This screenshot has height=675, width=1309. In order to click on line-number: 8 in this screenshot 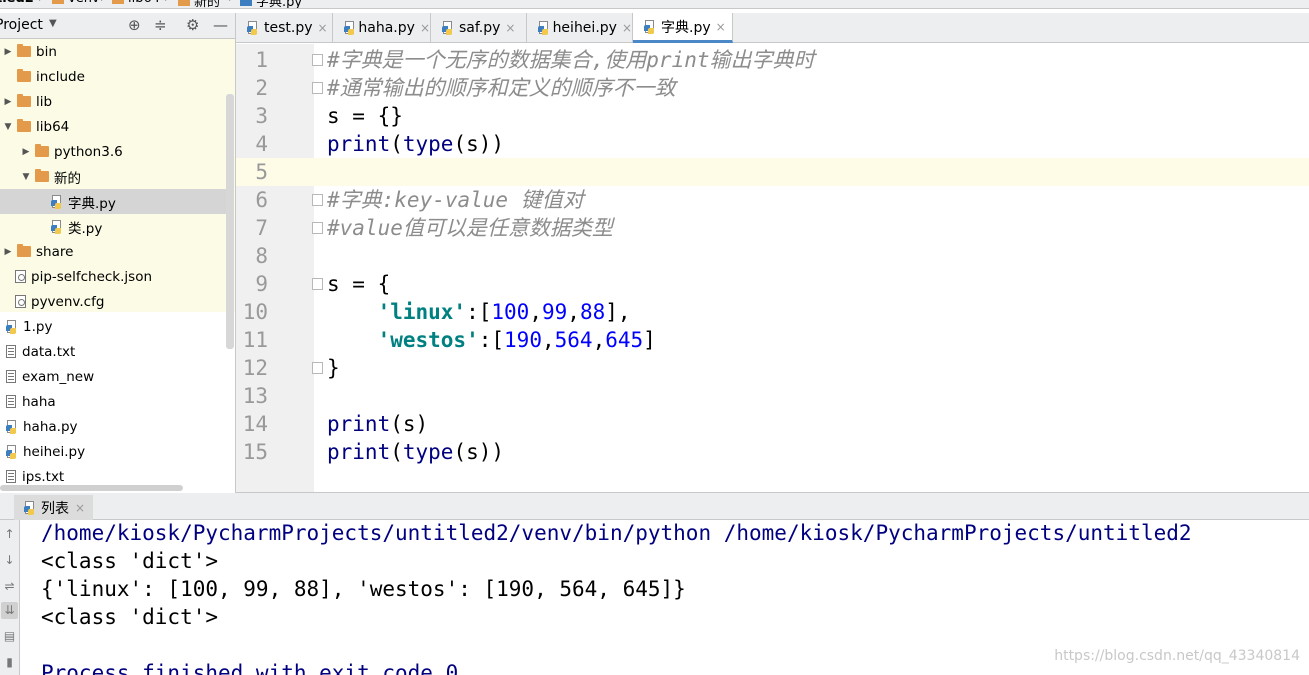, I will do `click(261, 256)`.